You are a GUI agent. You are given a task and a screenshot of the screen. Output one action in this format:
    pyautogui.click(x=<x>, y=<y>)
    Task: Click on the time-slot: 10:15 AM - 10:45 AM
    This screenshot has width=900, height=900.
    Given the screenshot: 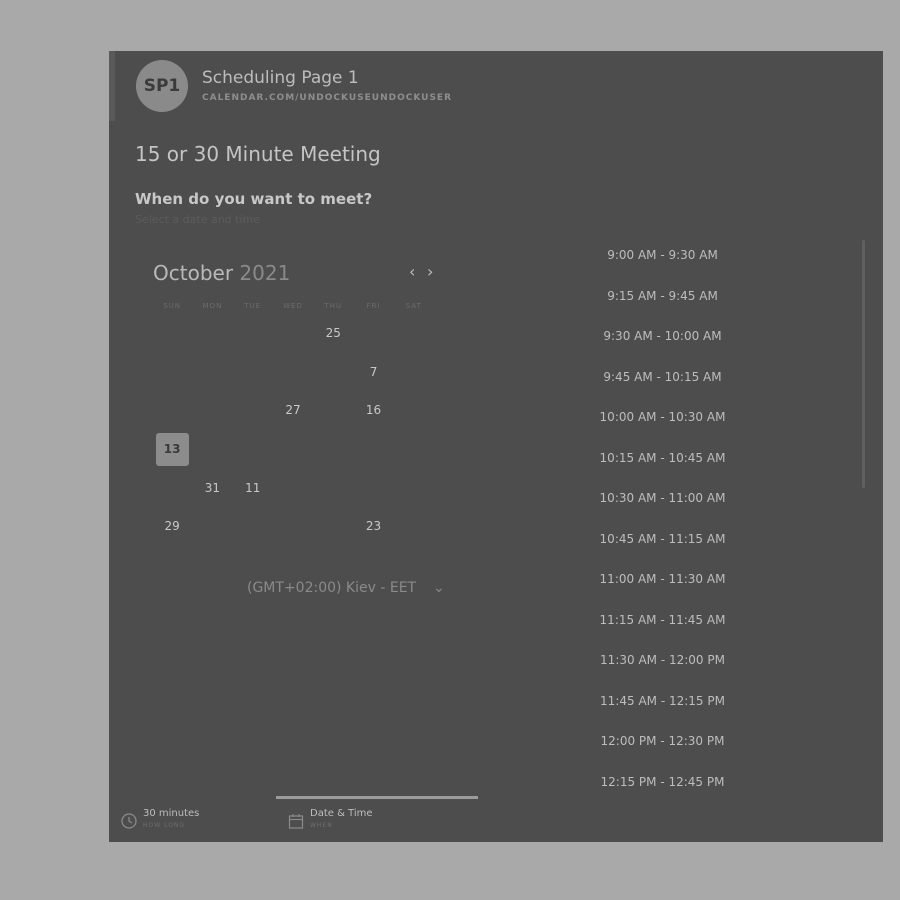 What is the action you would take?
    pyautogui.click(x=662, y=458)
    